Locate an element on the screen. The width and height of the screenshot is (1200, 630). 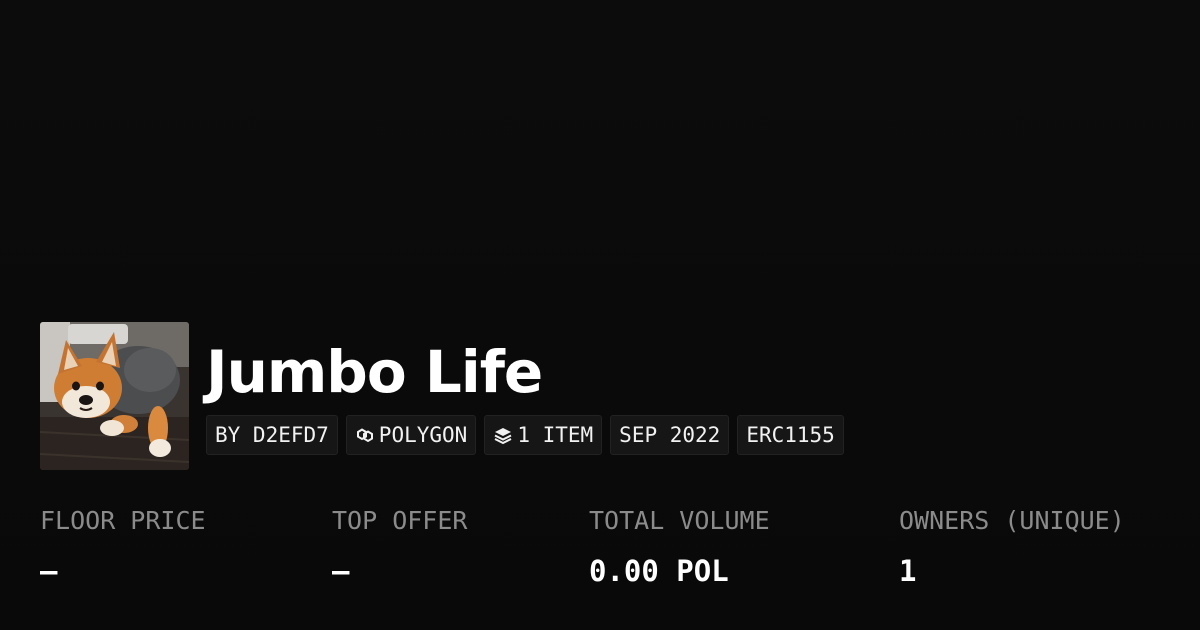
items-tag: 1 ITEM is located at coordinates (543, 435).